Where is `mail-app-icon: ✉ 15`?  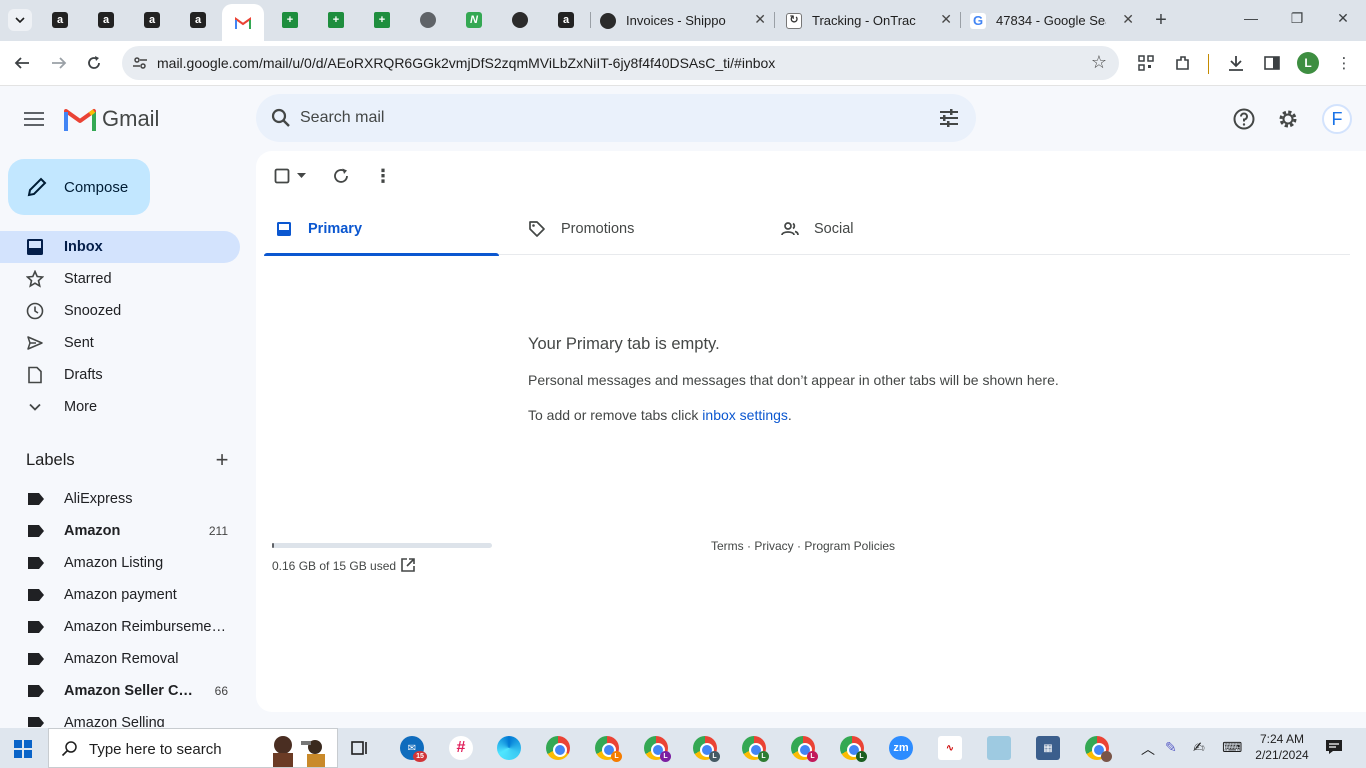 mail-app-icon: ✉ 15 is located at coordinates (413, 749).